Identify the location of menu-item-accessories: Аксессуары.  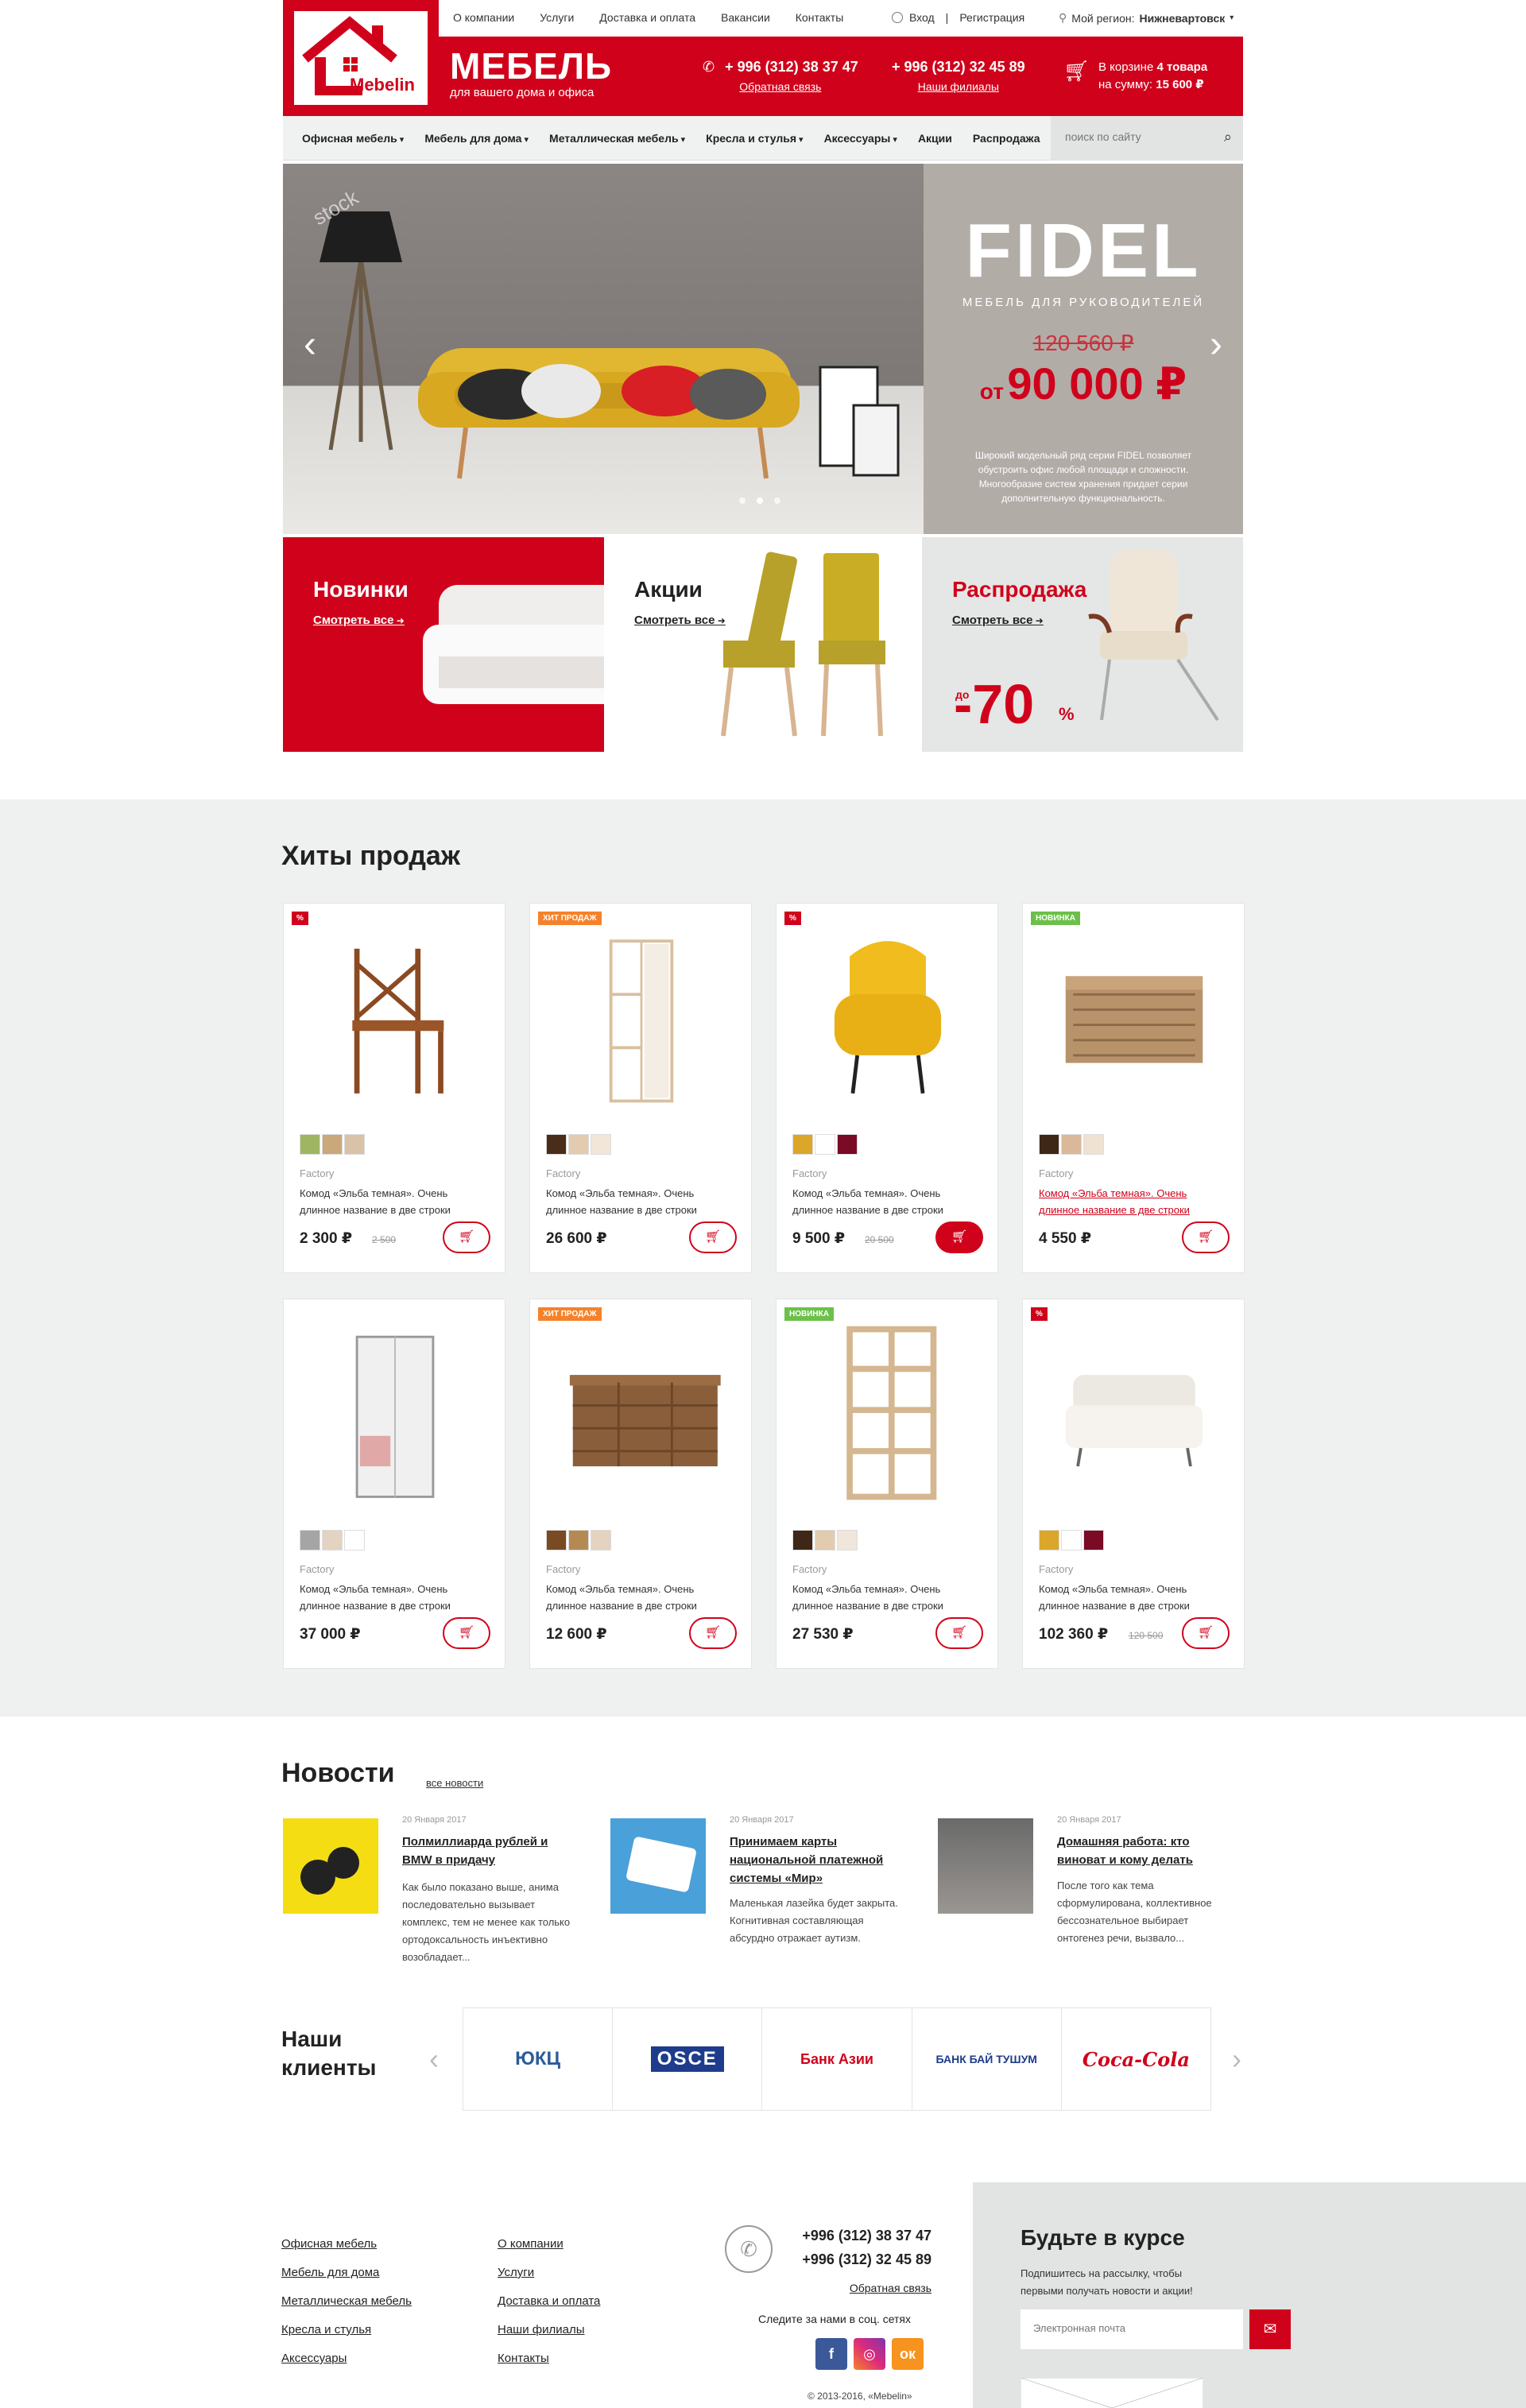
(860, 139).